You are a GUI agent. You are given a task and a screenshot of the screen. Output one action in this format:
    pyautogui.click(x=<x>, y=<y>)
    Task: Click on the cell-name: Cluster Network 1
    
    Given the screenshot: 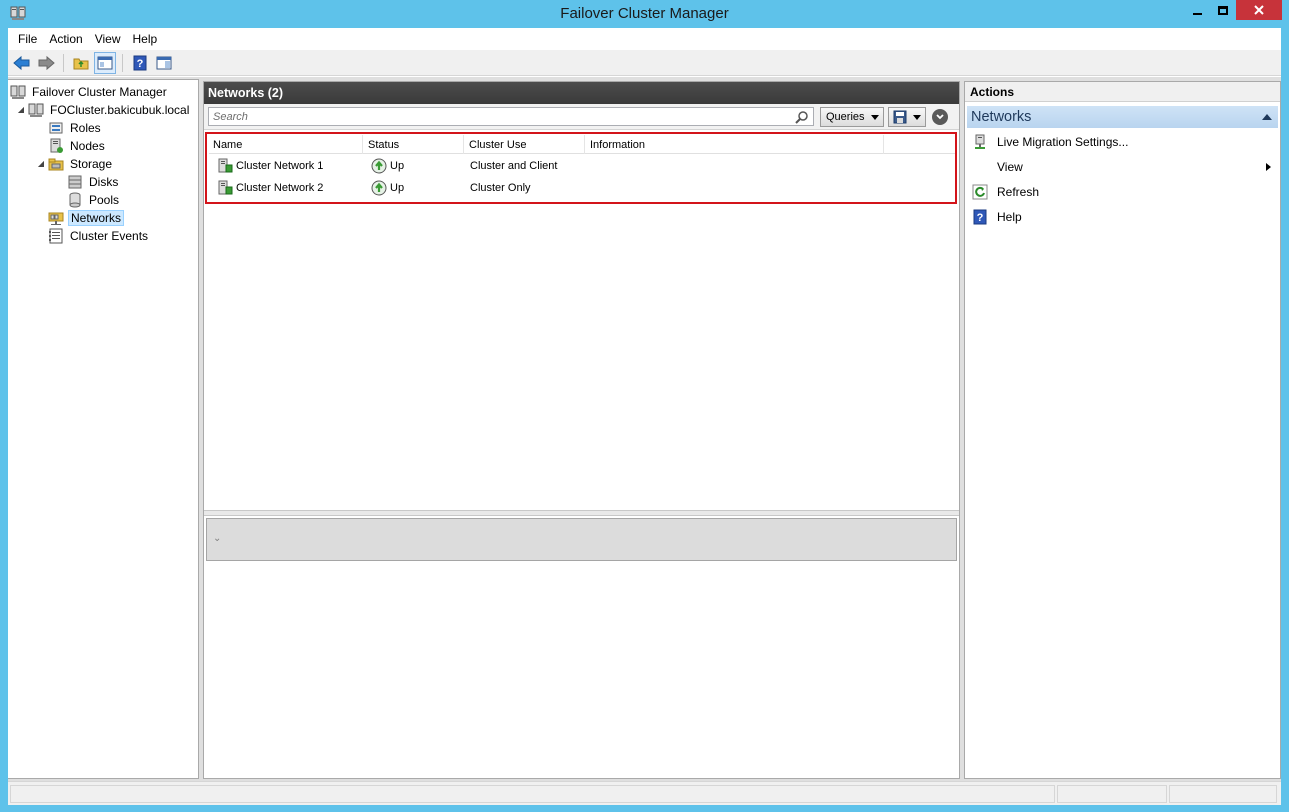 What is the action you would take?
    pyautogui.click(x=270, y=166)
    